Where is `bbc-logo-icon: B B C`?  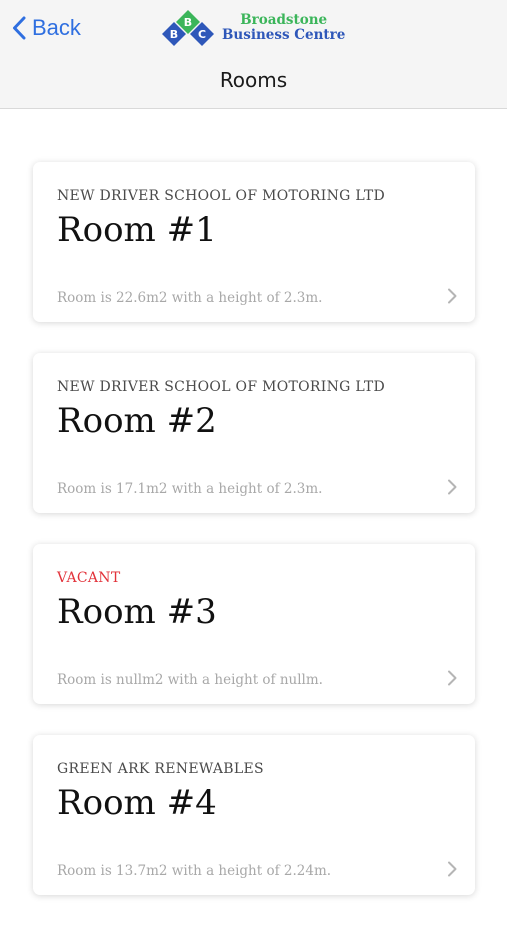
bbc-logo-icon: B B C is located at coordinates (188, 28).